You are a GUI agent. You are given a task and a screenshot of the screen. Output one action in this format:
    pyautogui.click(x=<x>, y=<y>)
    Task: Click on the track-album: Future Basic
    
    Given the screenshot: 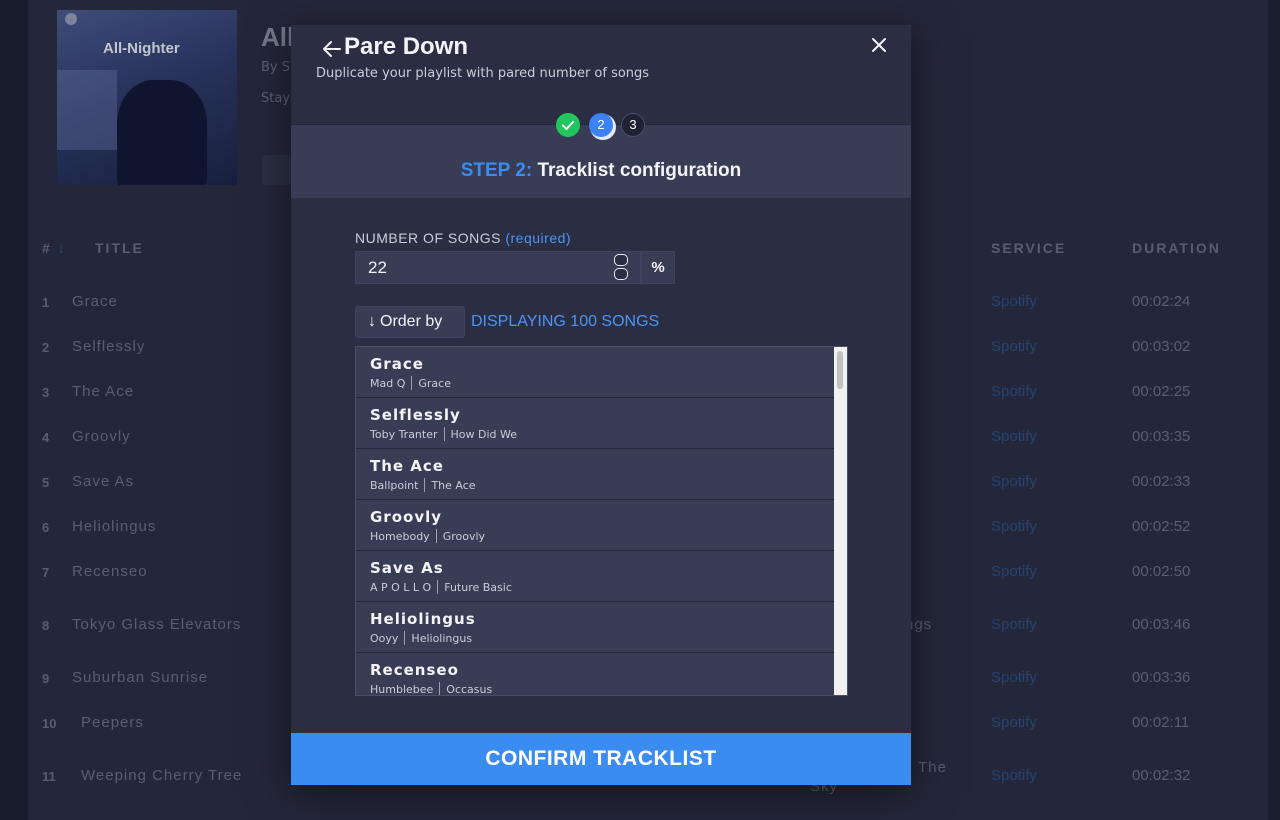 What is the action you would take?
    pyautogui.click(x=478, y=587)
    